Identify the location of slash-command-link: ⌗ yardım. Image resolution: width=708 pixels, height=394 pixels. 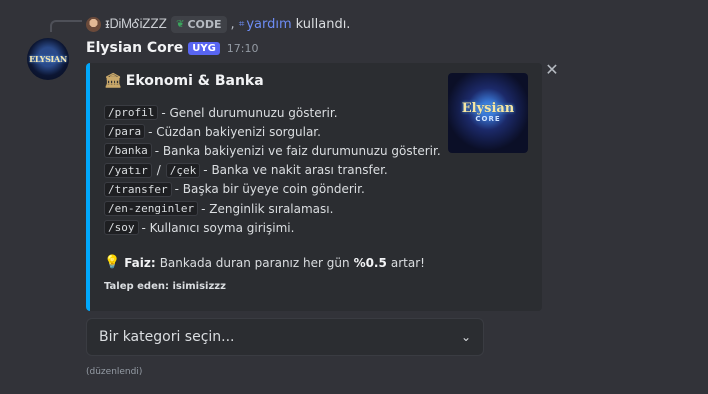
(265, 24).